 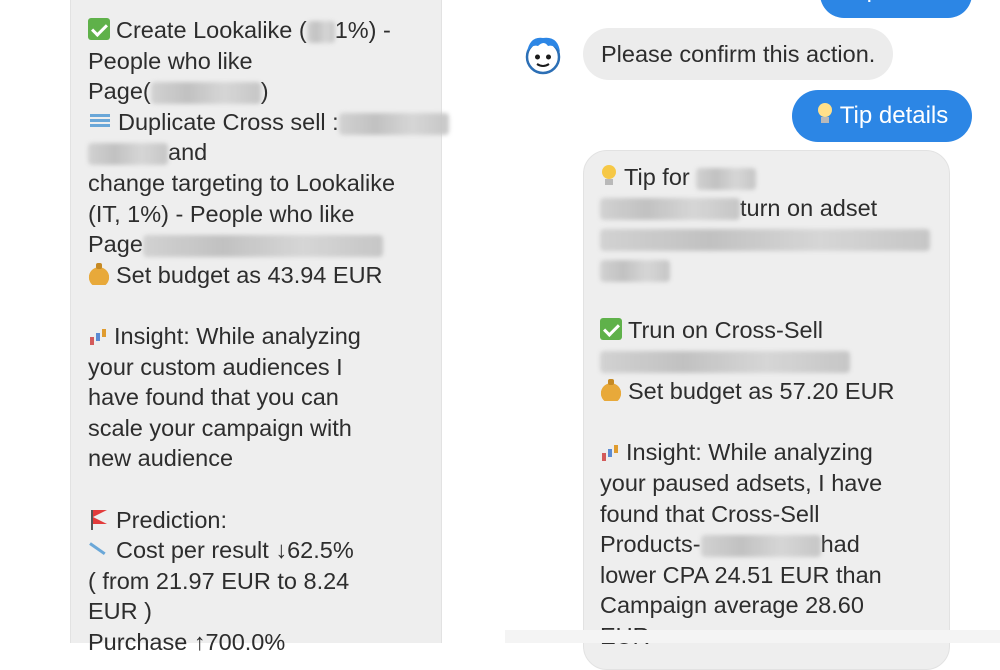 What do you see at coordinates (362, 30) in the screenshot?
I see `message-line-tail: 1%) -` at bounding box center [362, 30].